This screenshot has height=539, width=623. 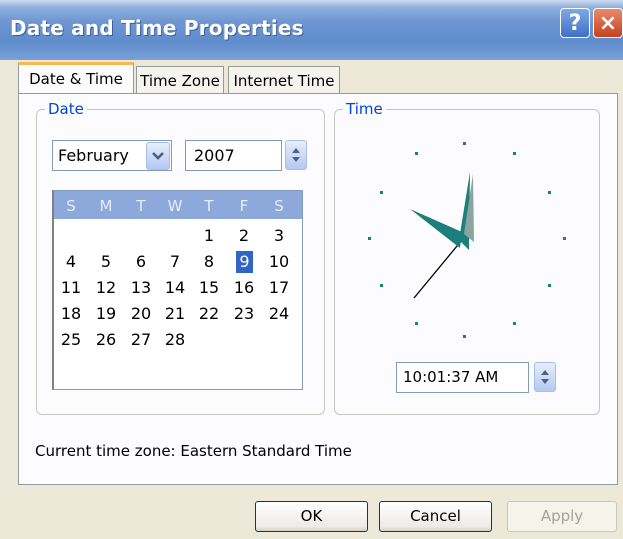 What do you see at coordinates (106, 206) in the screenshot?
I see `weekday-mon: M` at bounding box center [106, 206].